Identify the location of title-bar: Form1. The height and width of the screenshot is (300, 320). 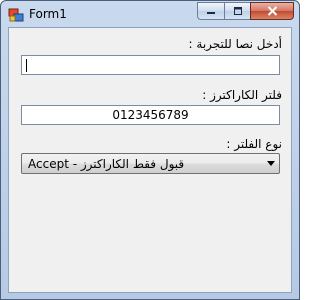
(150, 14).